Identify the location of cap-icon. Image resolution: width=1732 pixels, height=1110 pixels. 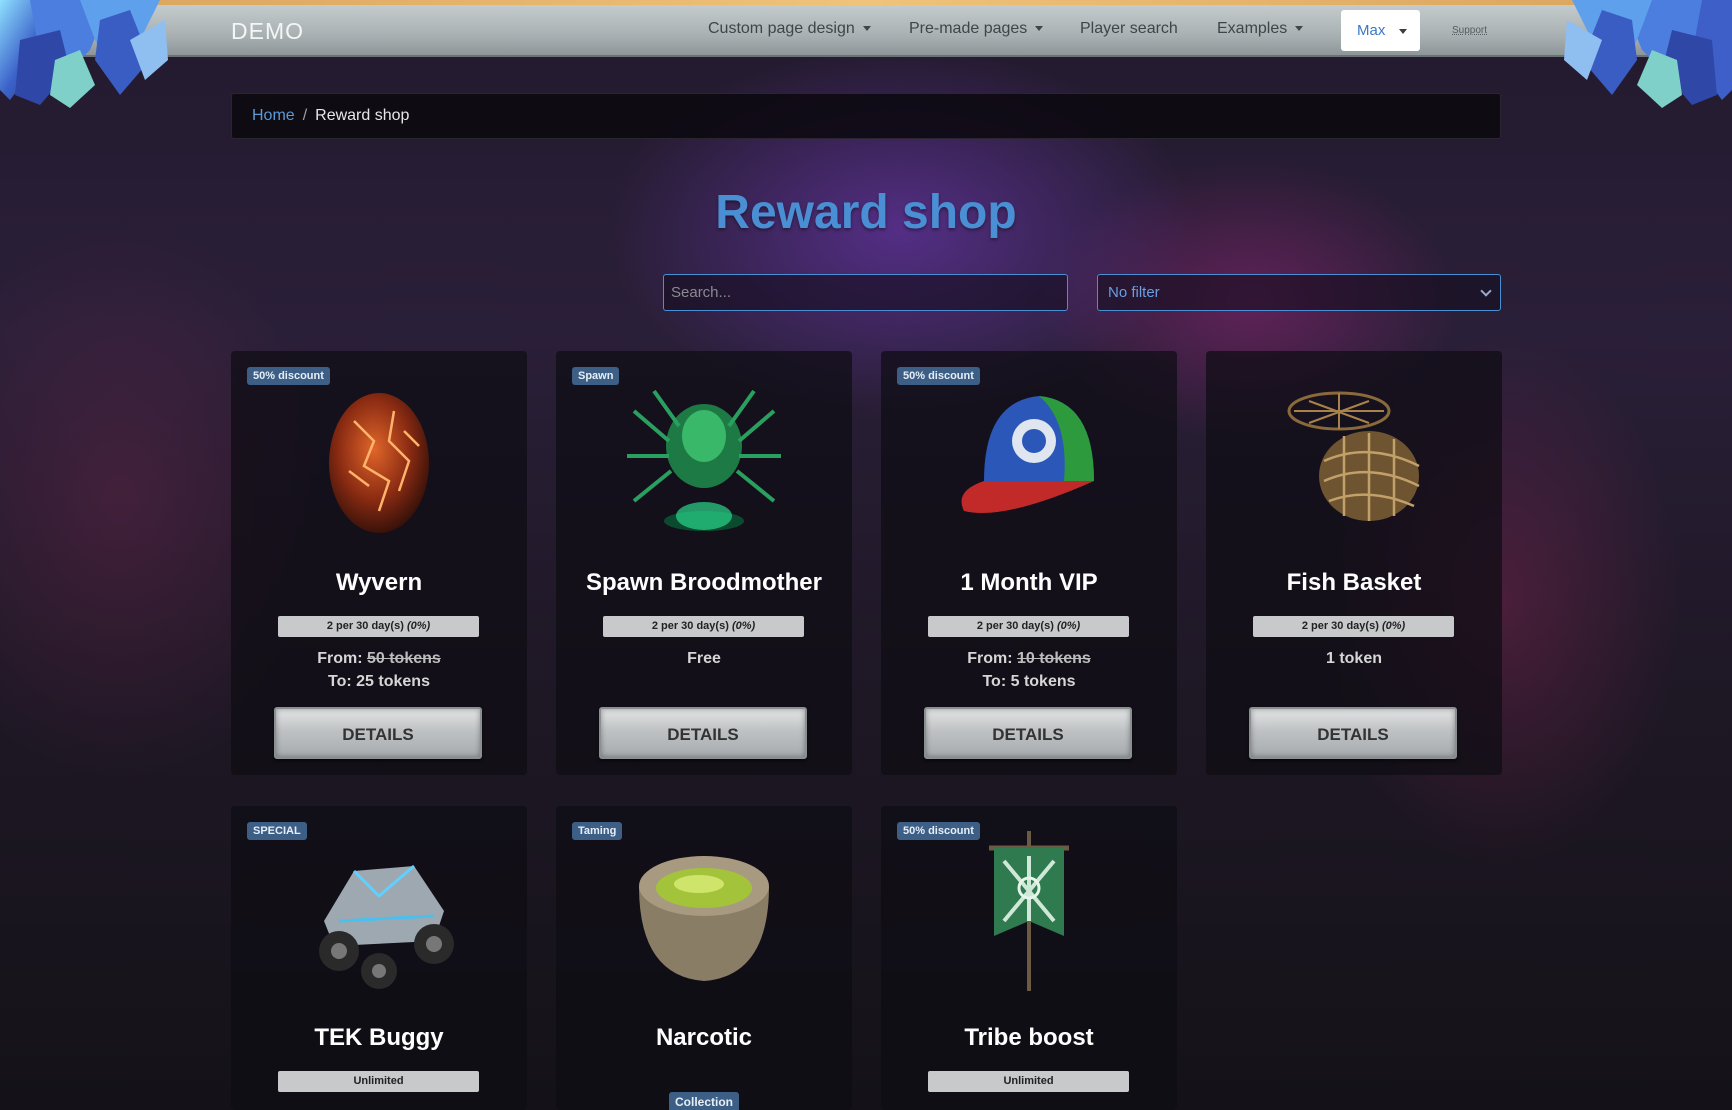
(1027, 454).